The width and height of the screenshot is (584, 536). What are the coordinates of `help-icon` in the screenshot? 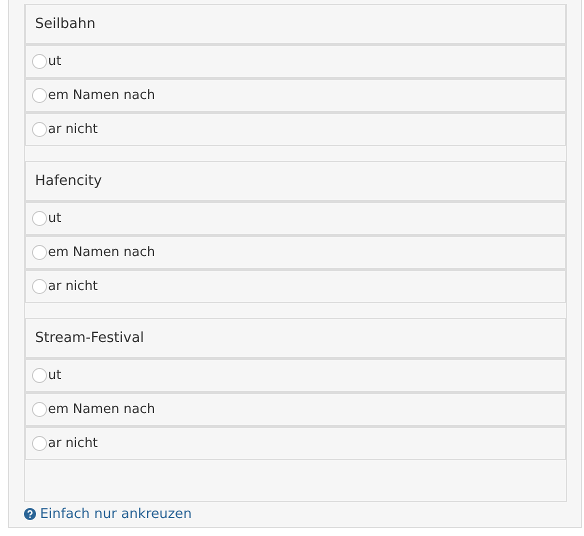 It's located at (30, 514).